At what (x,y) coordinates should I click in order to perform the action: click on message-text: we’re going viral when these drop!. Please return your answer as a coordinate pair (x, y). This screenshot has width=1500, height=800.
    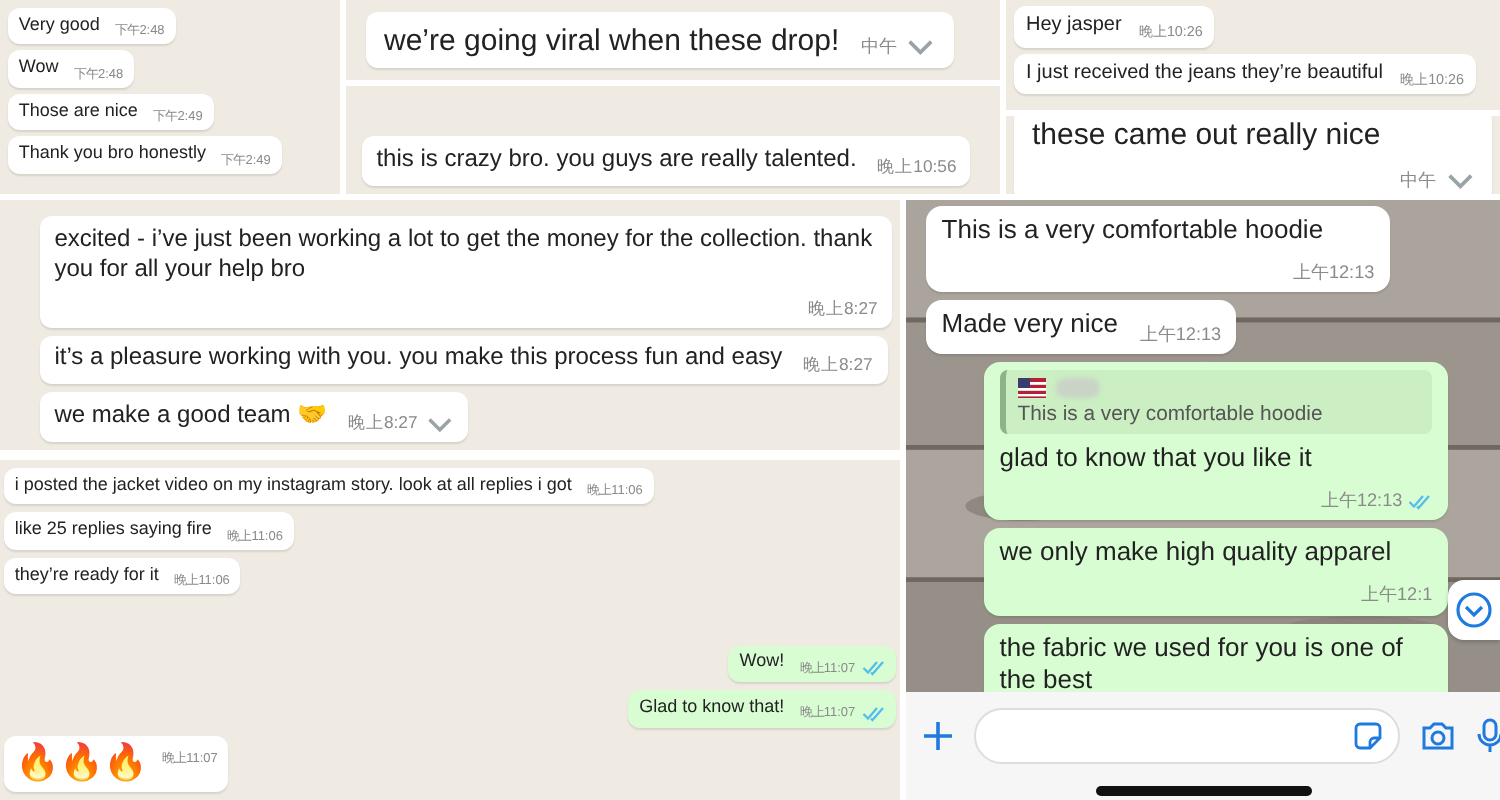
    Looking at the image, I should click on (612, 41).